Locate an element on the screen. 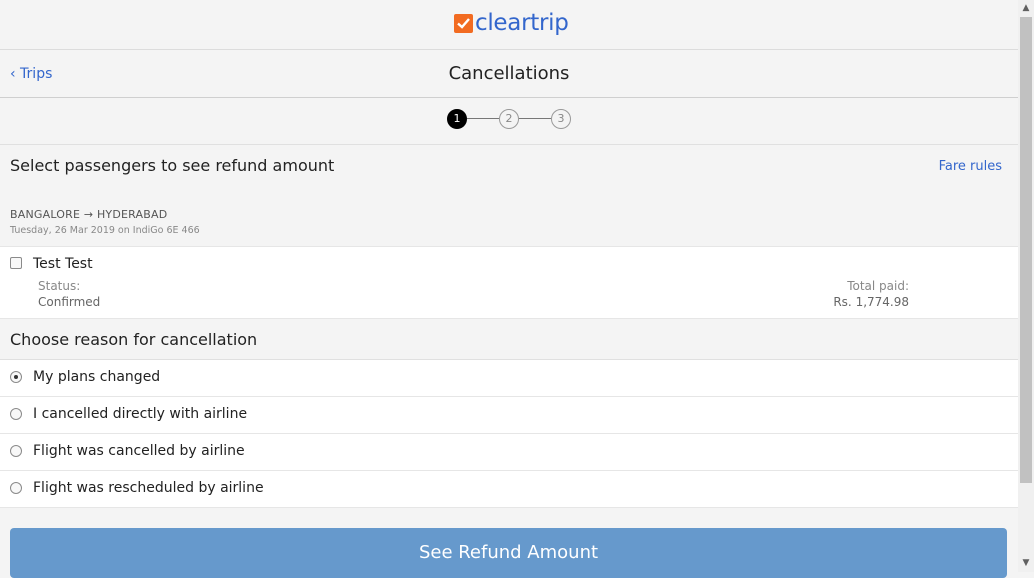 The width and height of the screenshot is (1034, 578). passenger-checkbox is located at coordinates (16, 263).